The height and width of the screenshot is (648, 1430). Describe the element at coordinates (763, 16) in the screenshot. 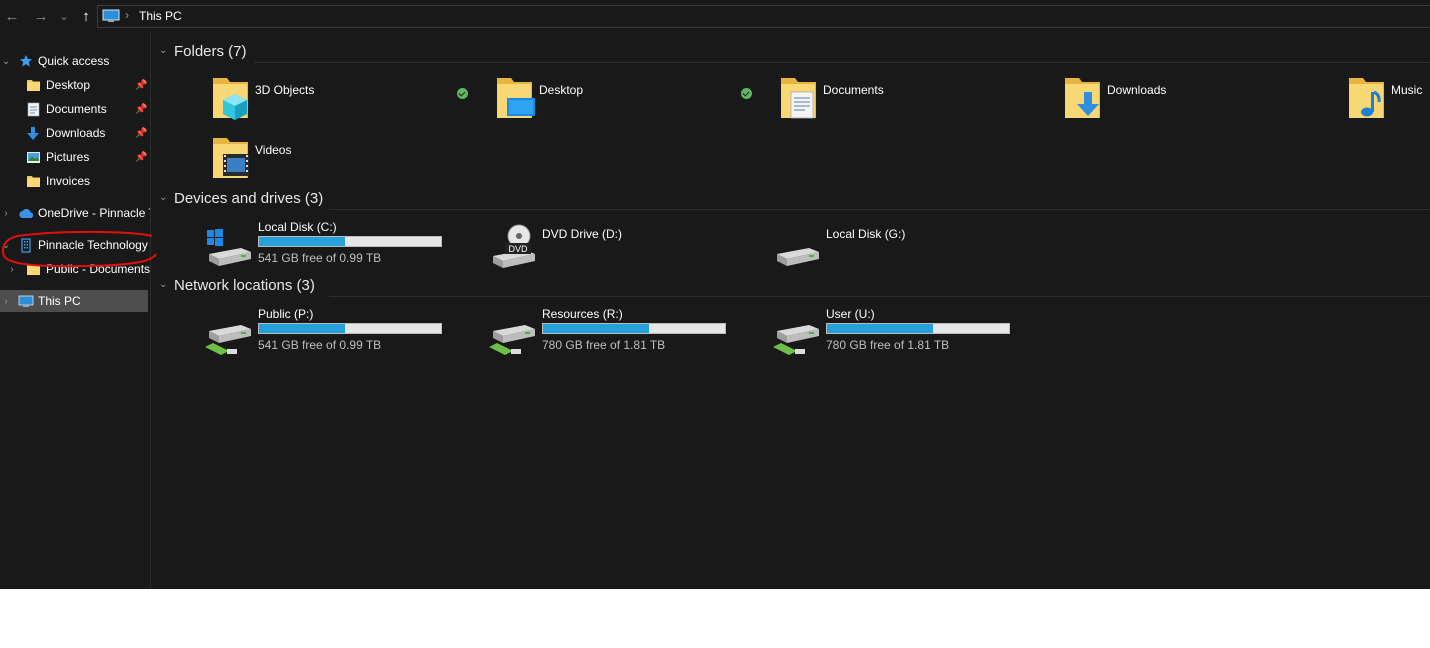

I see `address-bar: › This PC` at that location.